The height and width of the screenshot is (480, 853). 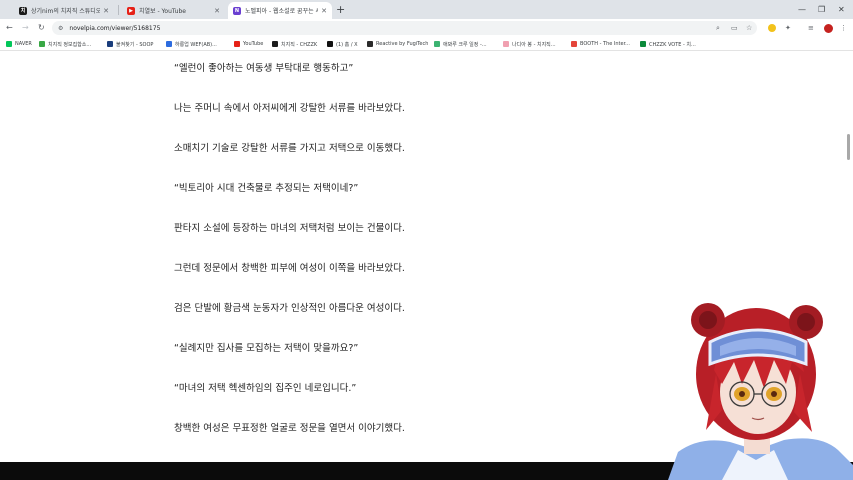 What do you see at coordinates (760, 391) in the screenshot?
I see `vtuber-avatar` at bounding box center [760, 391].